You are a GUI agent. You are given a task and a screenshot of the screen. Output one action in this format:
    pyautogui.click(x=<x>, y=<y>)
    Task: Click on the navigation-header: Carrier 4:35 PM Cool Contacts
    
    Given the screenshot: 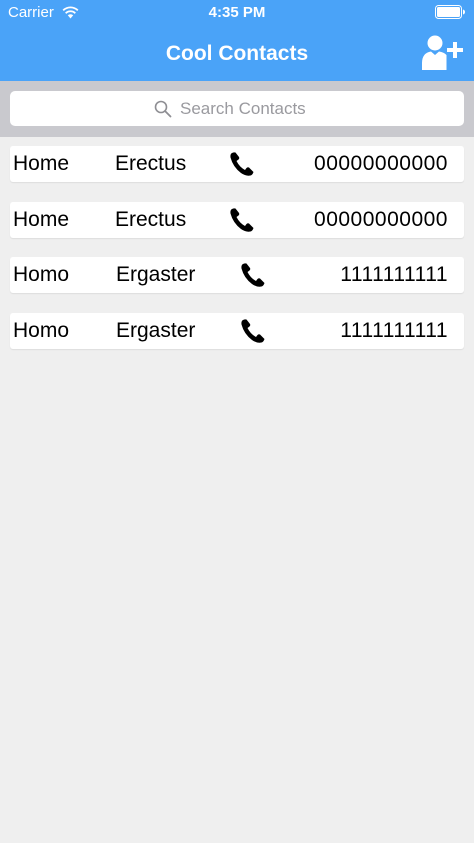 What is the action you would take?
    pyautogui.click(x=237, y=40)
    